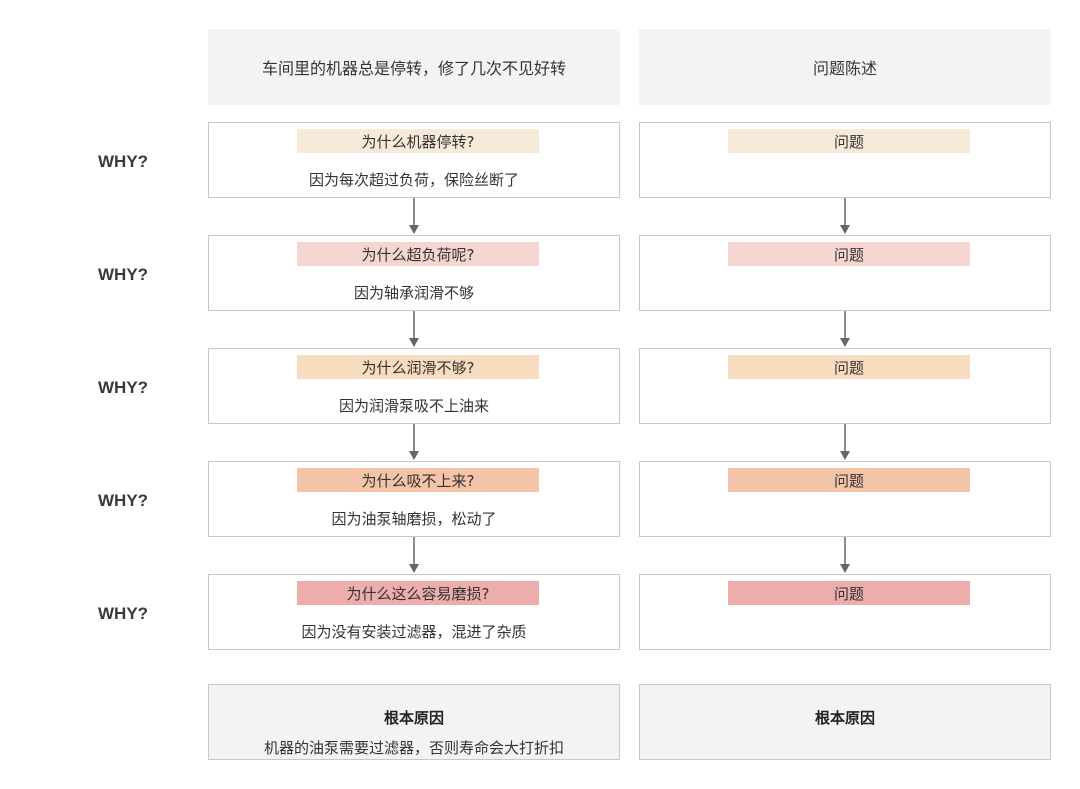  I want to click on problem-label-5: 问题, so click(849, 593).